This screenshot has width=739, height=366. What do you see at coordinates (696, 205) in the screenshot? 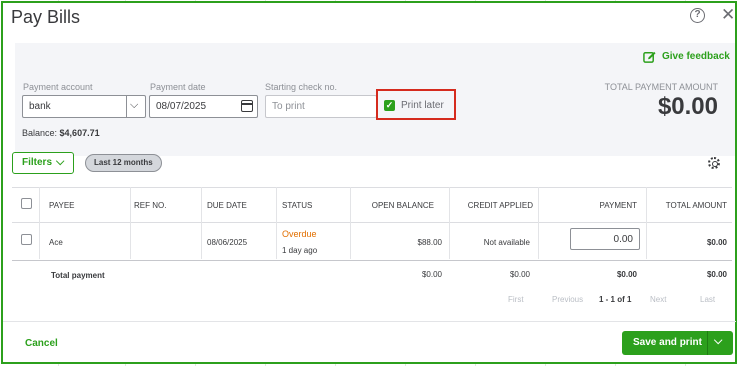
I see `column-header-total-amount: TOTAL AMOUNT` at bounding box center [696, 205].